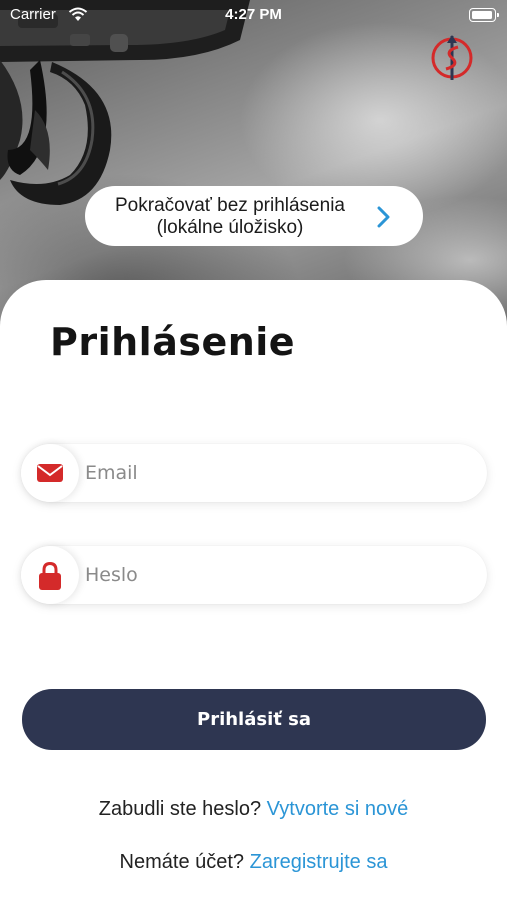 The width and height of the screenshot is (507, 900). I want to click on status-bar: Carrier 4:27 PM, so click(253, 15).